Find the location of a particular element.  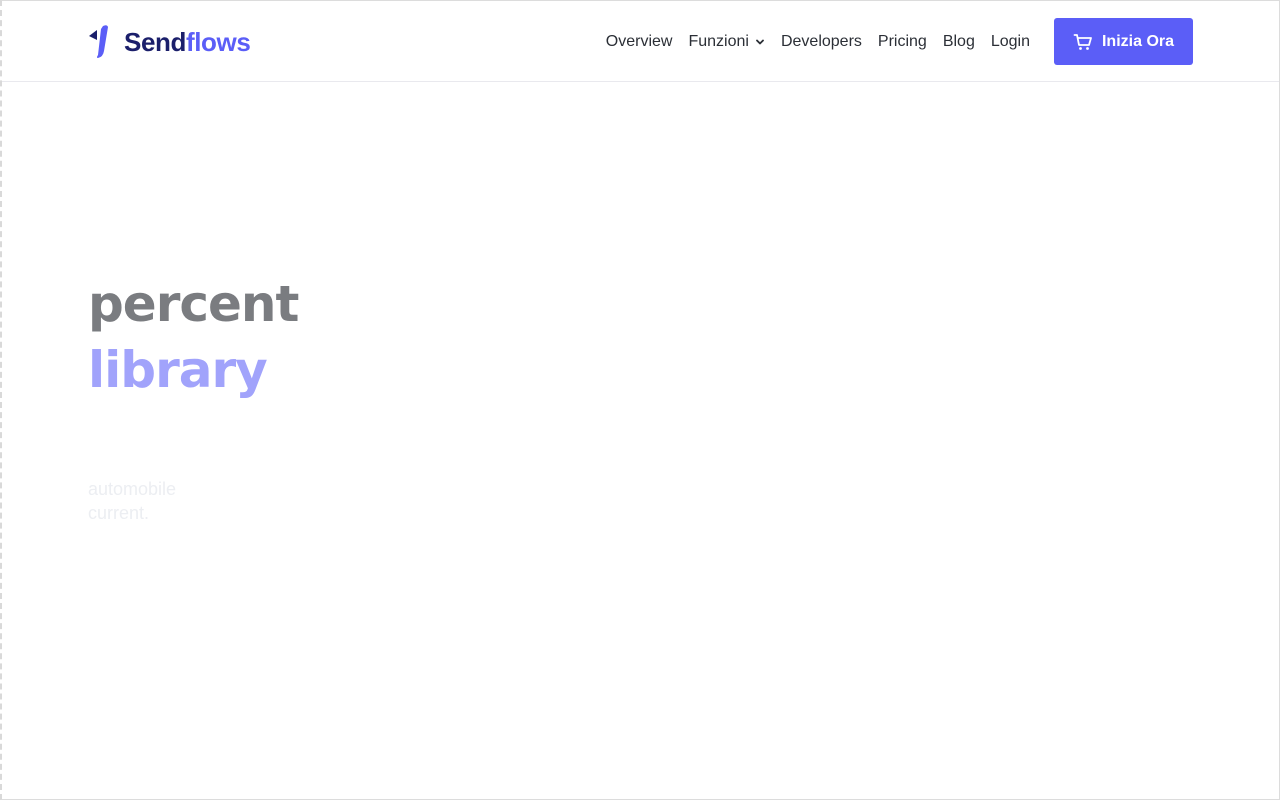

brand-logo: Sendflows is located at coordinates (168, 42).